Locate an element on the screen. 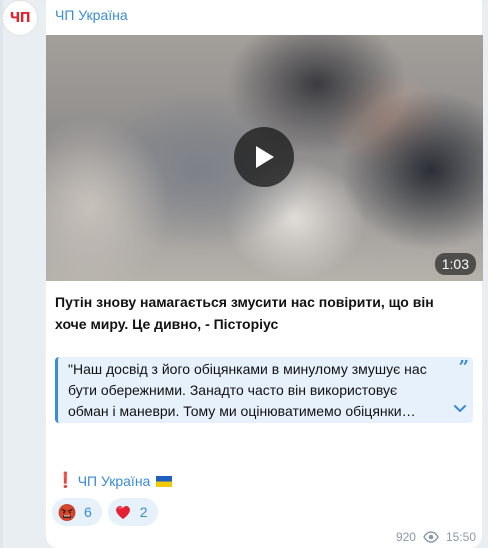 Image resolution: width=488 pixels, height=548 pixels. reaction-angry: 6 is located at coordinates (77, 512).